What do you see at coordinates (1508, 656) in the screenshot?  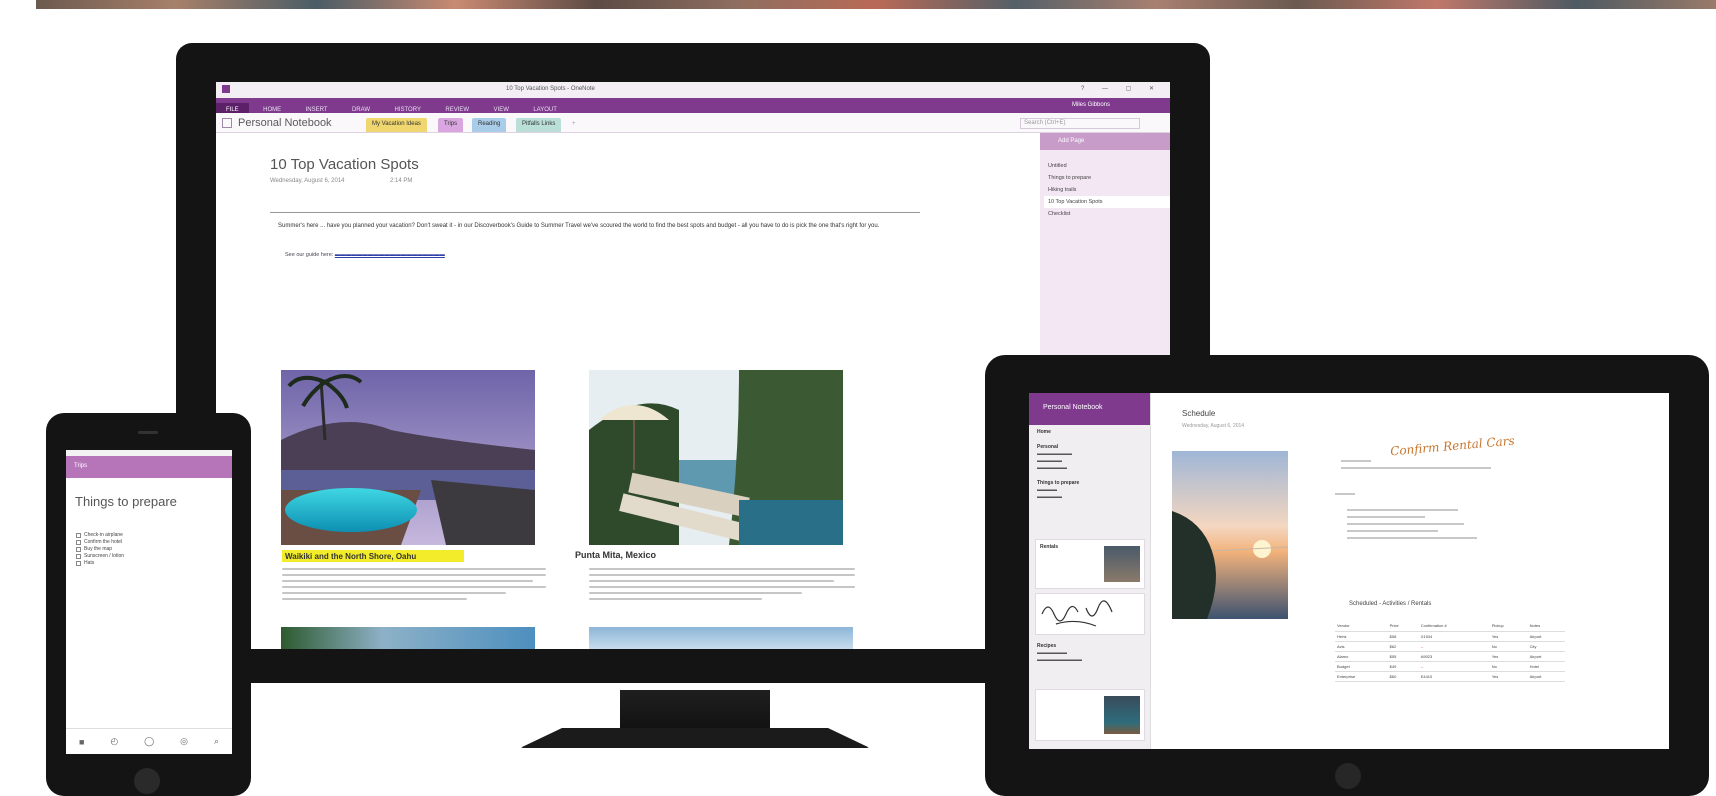 I see `table-cell: Yes` at bounding box center [1508, 656].